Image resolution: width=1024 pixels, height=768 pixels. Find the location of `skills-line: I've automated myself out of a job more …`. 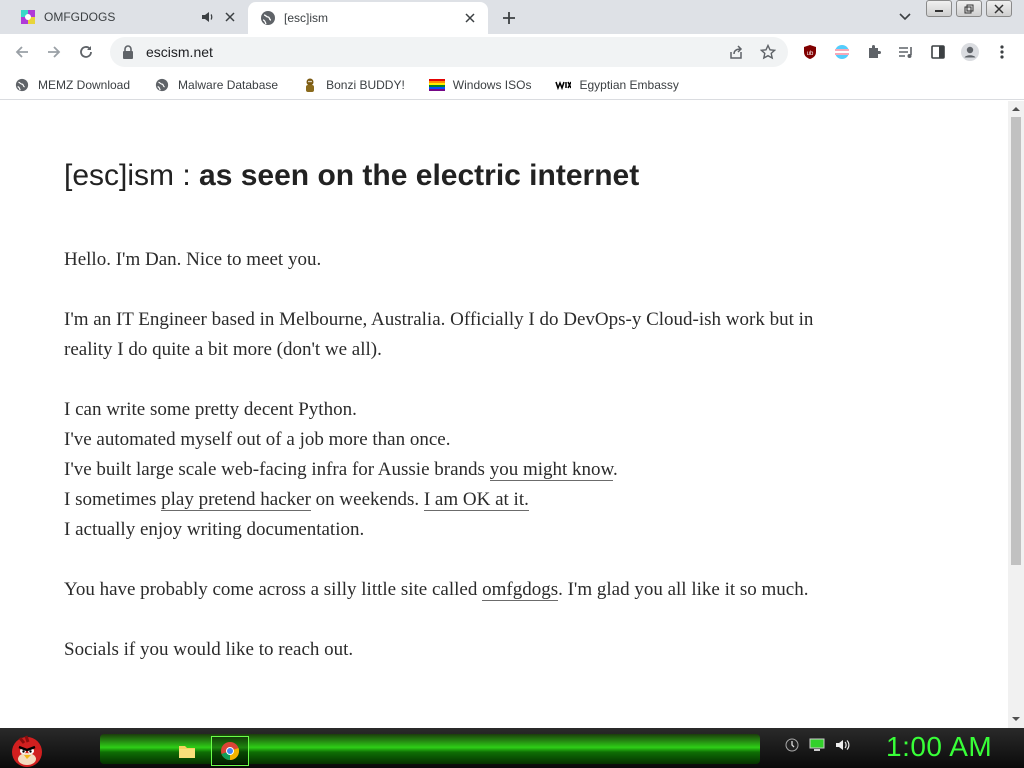

skills-line: I've automated myself out of a job more … is located at coordinates (257, 439).